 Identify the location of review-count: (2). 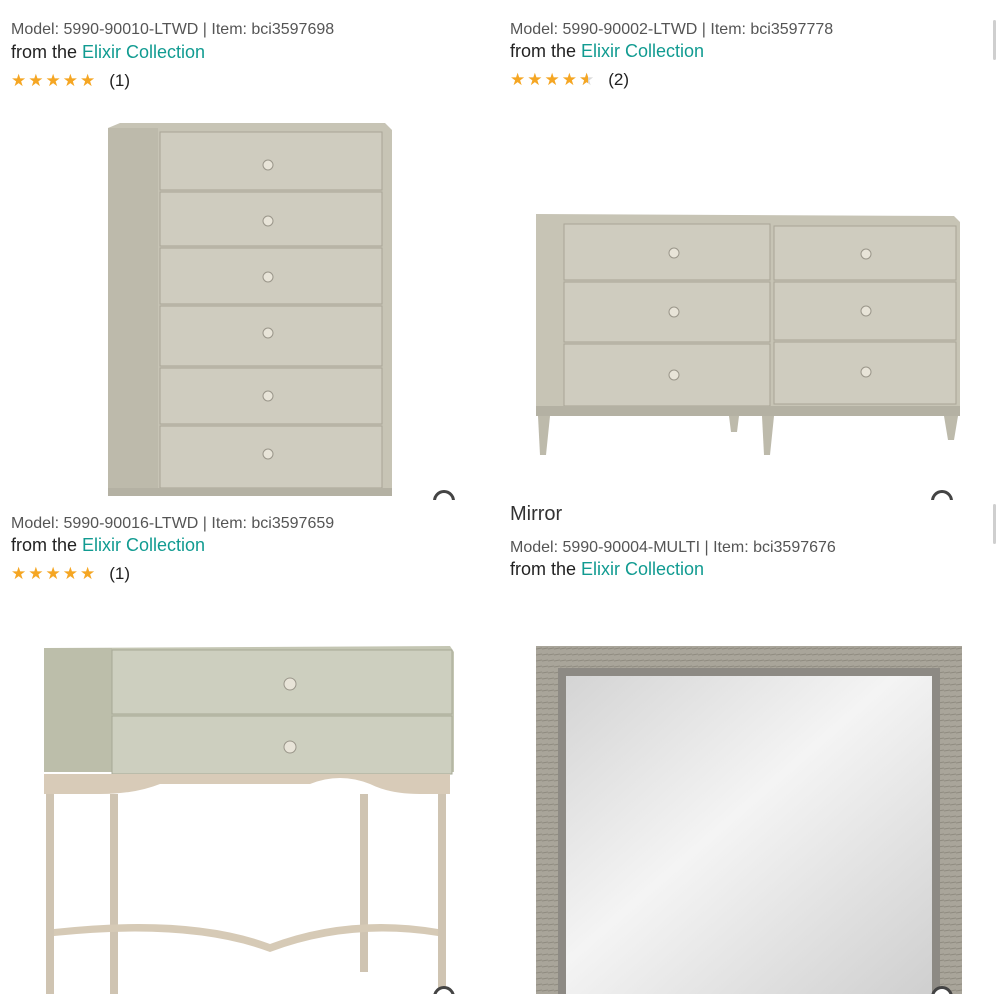
(618, 79).